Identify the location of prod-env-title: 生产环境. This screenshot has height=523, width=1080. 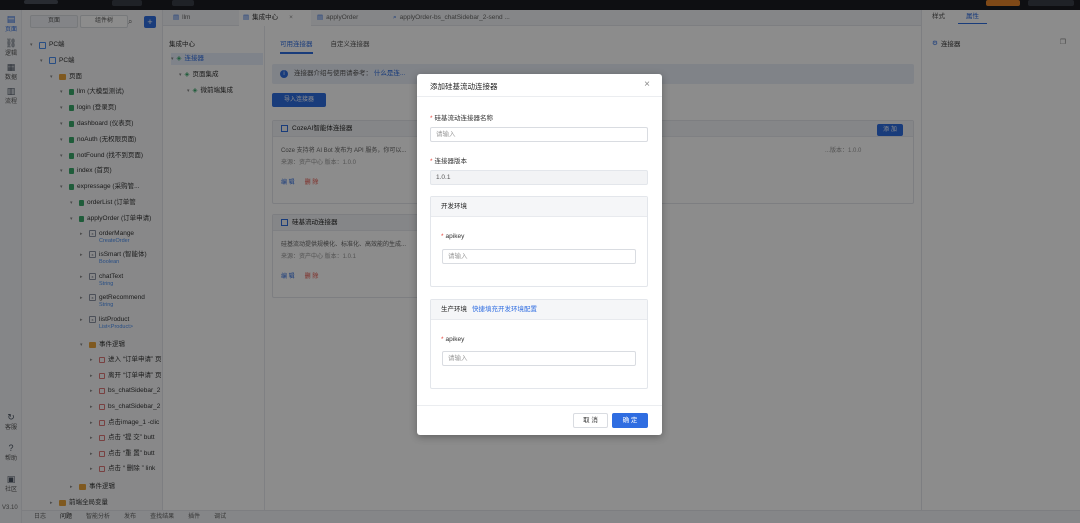
(454, 309).